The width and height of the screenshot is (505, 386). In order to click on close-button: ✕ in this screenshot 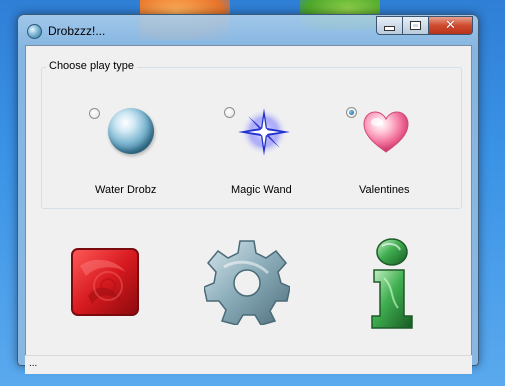, I will do `click(451, 25)`.